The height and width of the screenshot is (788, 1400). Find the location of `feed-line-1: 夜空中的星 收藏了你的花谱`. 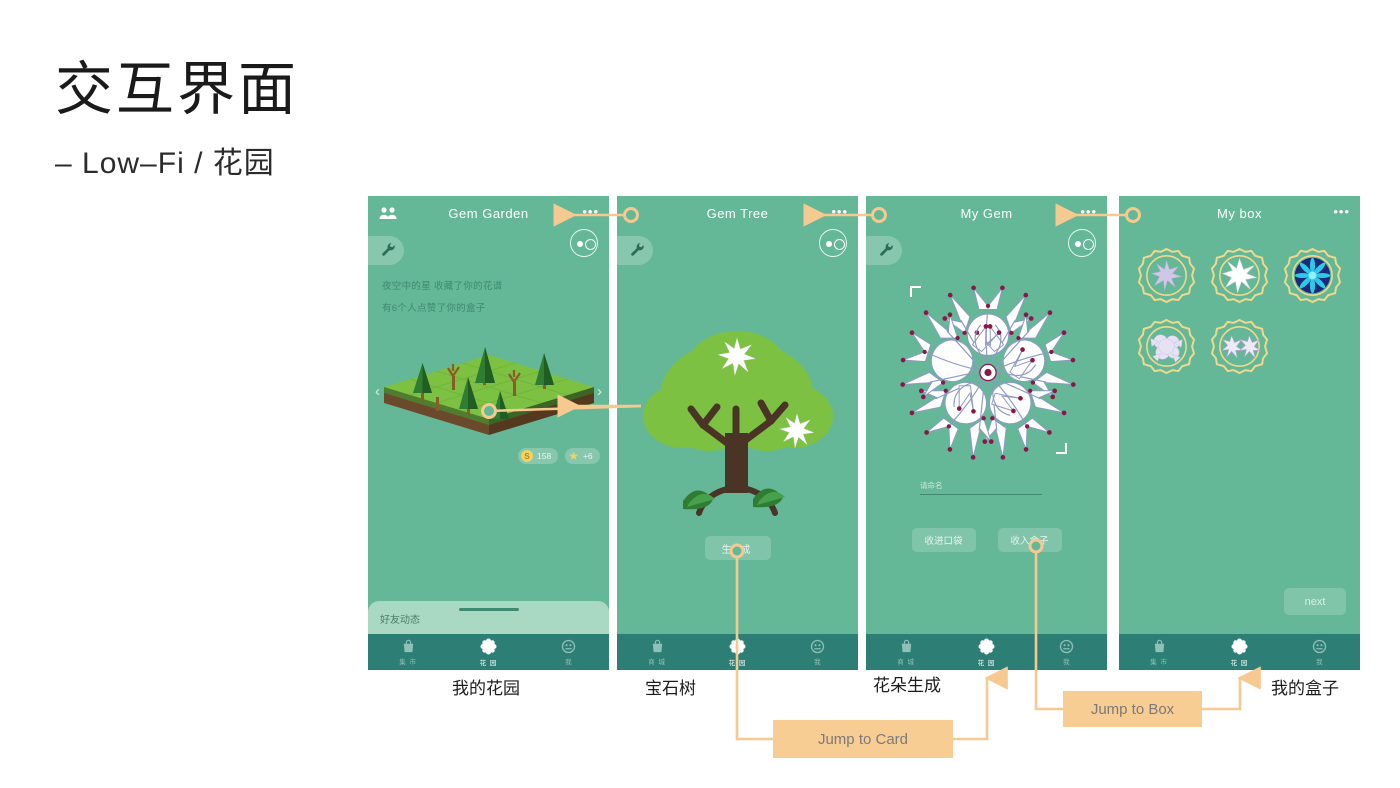

feed-line-1: 夜空中的星 收藏了你的花谱 is located at coordinates (442, 286).